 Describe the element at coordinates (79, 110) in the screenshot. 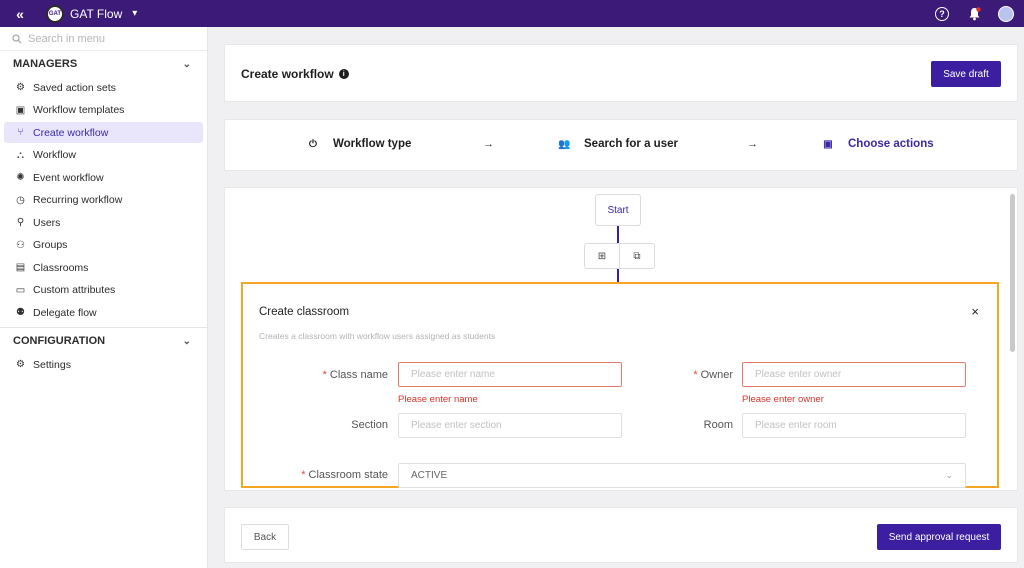

I see `sidebar-item-label: Workflow templates` at that location.